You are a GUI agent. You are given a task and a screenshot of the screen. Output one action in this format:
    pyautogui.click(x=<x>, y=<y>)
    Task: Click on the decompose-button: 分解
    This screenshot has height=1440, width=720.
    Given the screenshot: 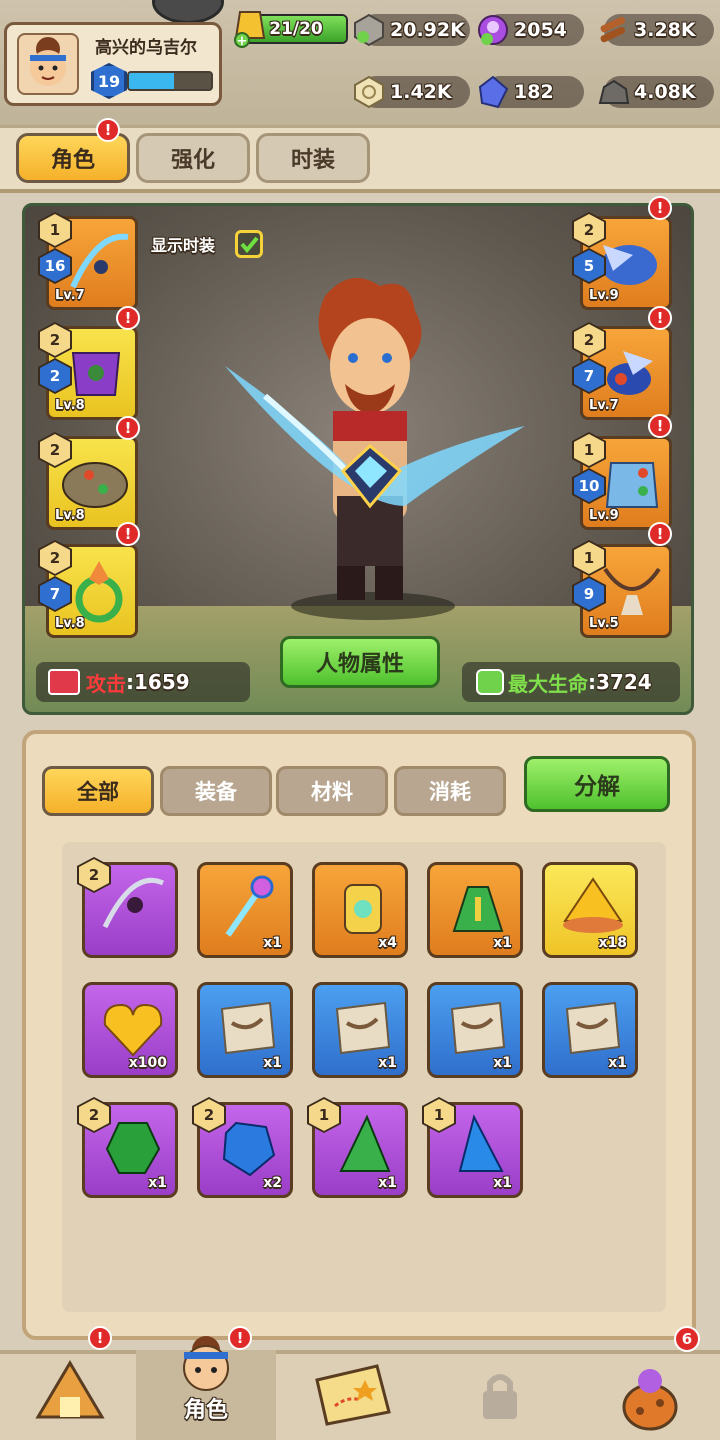 What is the action you would take?
    pyautogui.click(x=597, y=784)
    